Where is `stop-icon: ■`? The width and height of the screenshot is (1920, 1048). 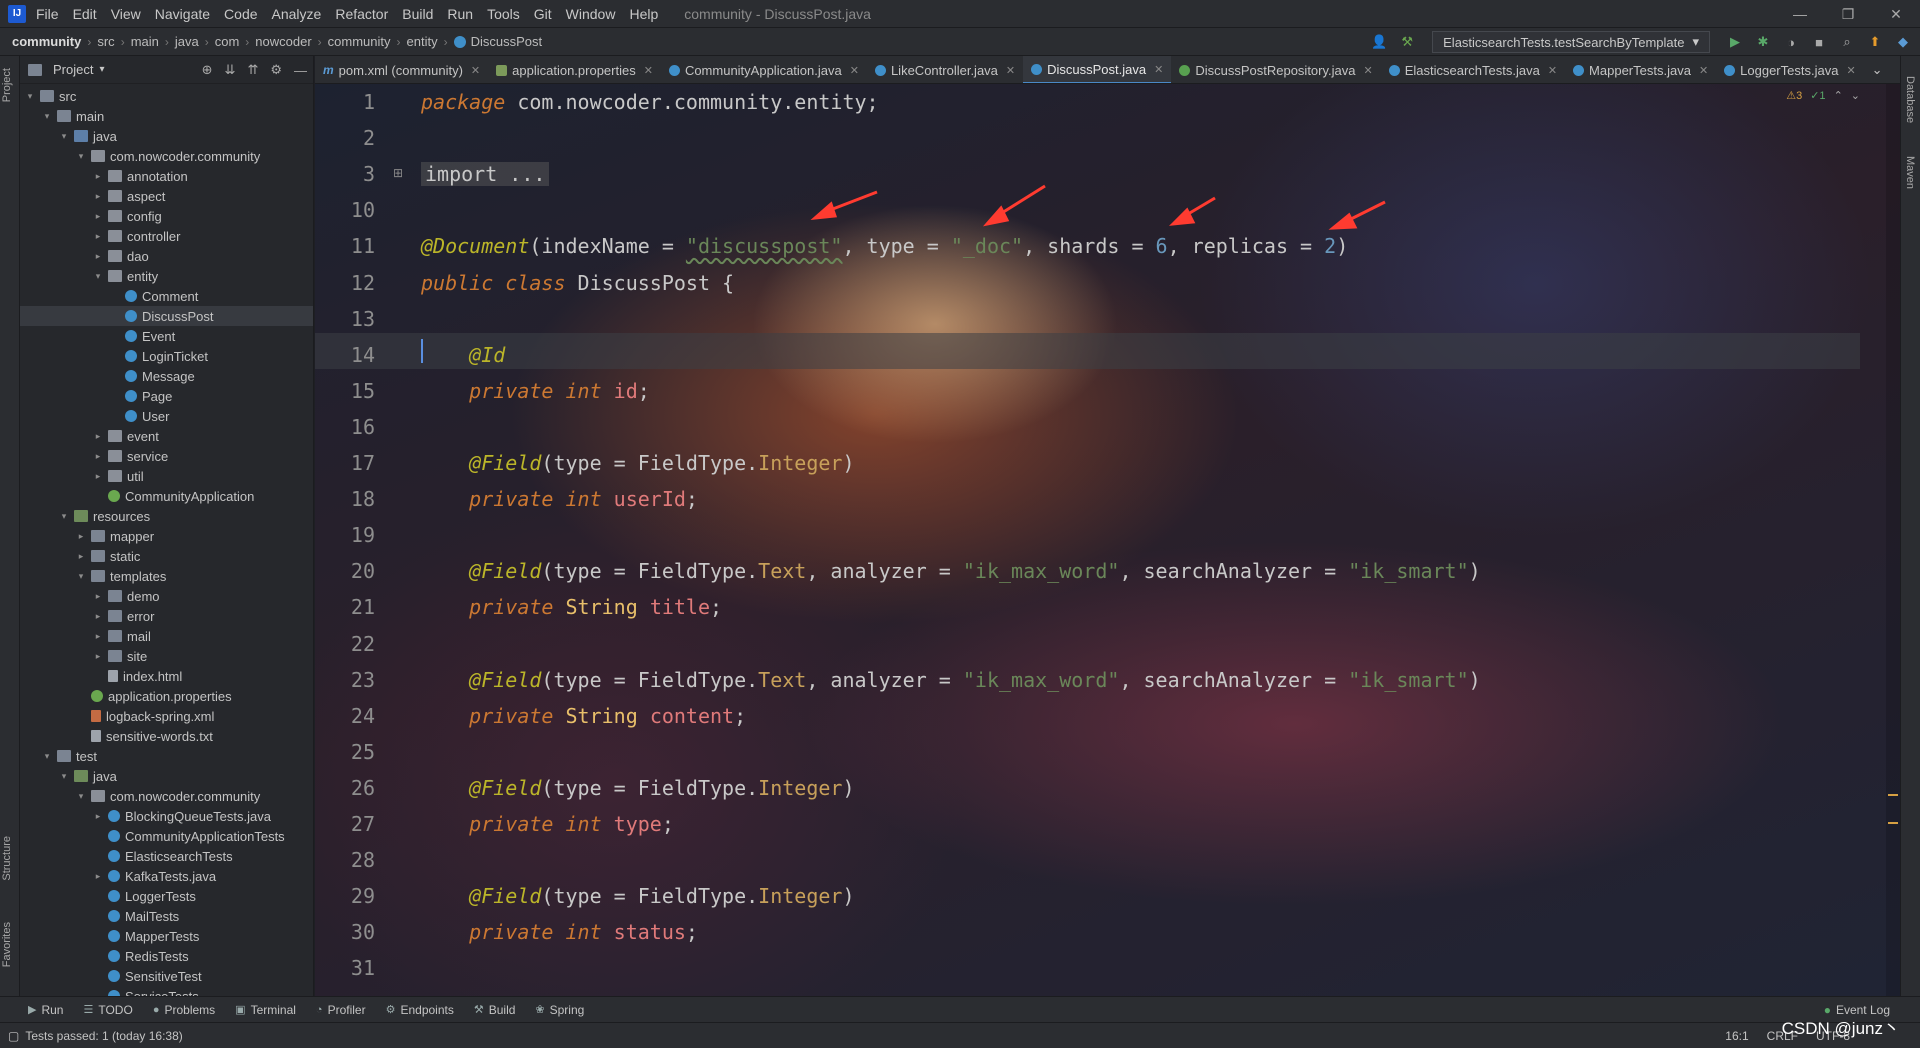 stop-icon: ■ is located at coordinates (1819, 42).